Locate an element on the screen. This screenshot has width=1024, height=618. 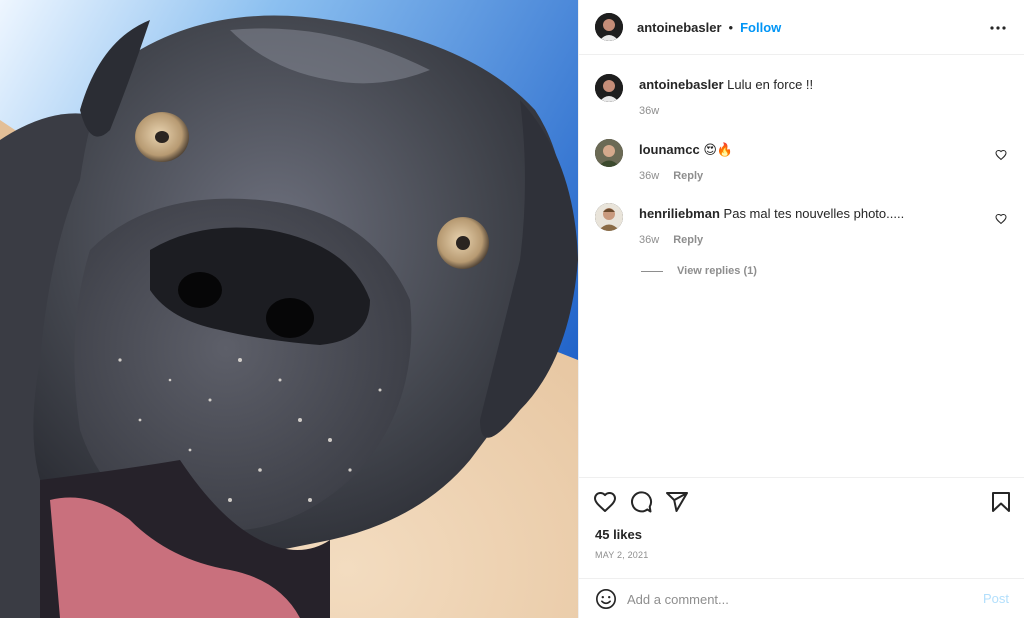
caption-time: 36w is located at coordinates (649, 111).